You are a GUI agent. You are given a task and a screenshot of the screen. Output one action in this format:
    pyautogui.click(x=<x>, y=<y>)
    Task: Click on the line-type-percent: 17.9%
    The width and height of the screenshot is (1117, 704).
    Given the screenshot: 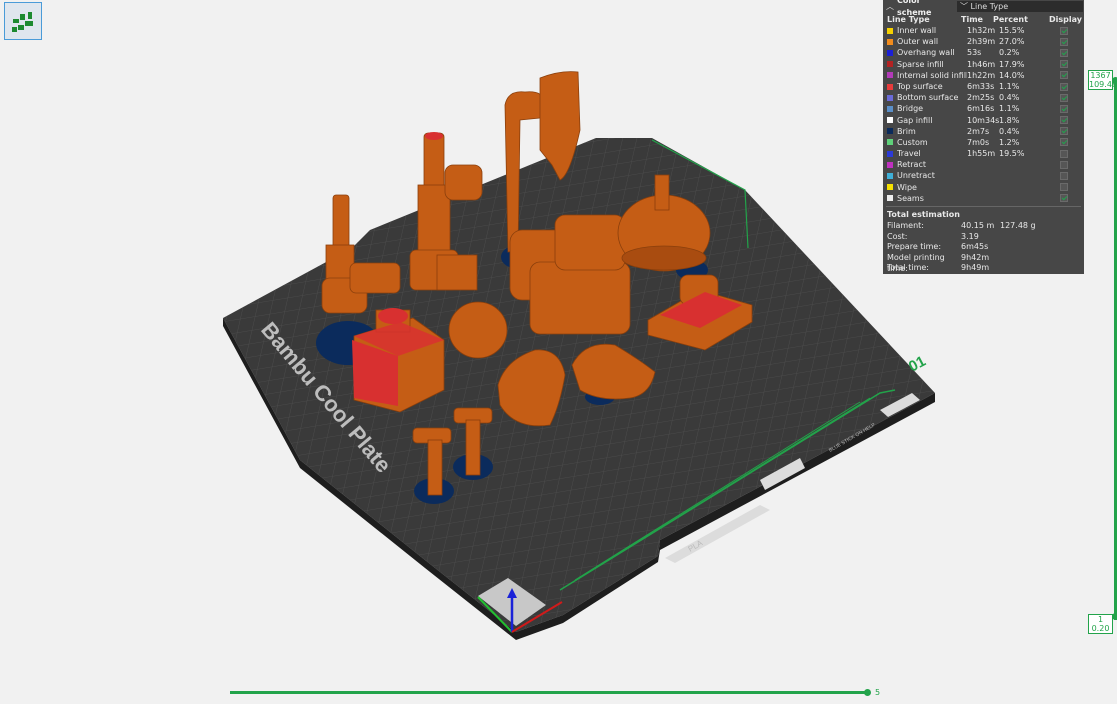 What is the action you would take?
    pyautogui.click(x=1012, y=64)
    